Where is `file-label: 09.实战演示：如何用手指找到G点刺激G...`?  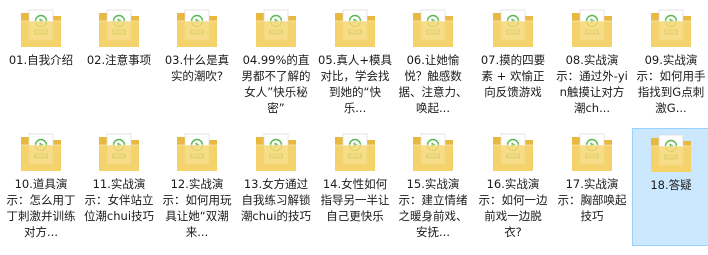 file-label: 09.实战演示：如何用手指找到G点刺激G... is located at coordinates (671, 84).